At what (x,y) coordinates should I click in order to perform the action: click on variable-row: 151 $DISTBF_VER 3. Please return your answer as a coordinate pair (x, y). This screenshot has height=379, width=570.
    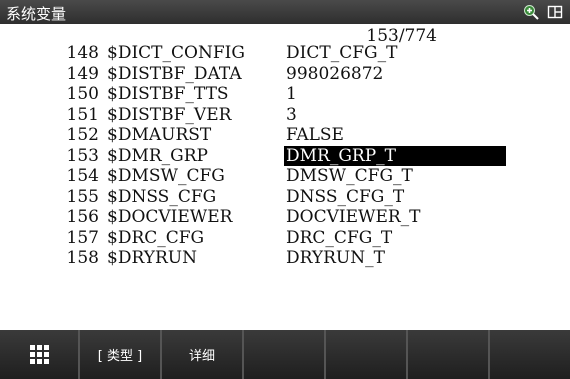
    Looking at the image, I should click on (285, 115).